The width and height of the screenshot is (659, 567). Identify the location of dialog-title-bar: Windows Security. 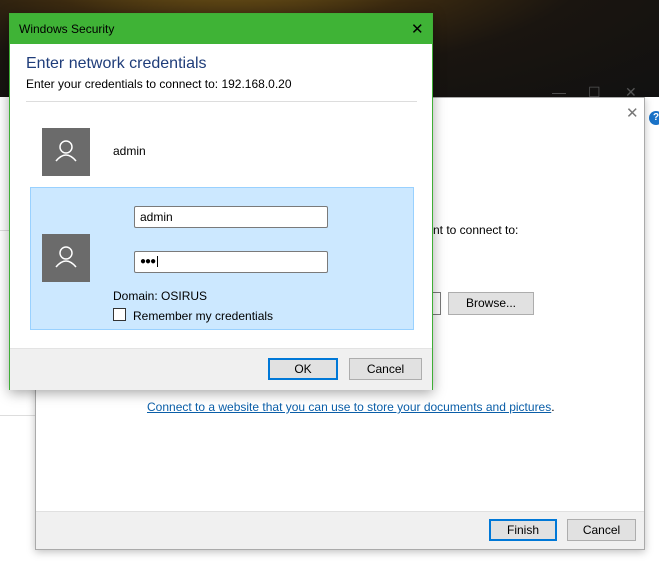
(221, 29).